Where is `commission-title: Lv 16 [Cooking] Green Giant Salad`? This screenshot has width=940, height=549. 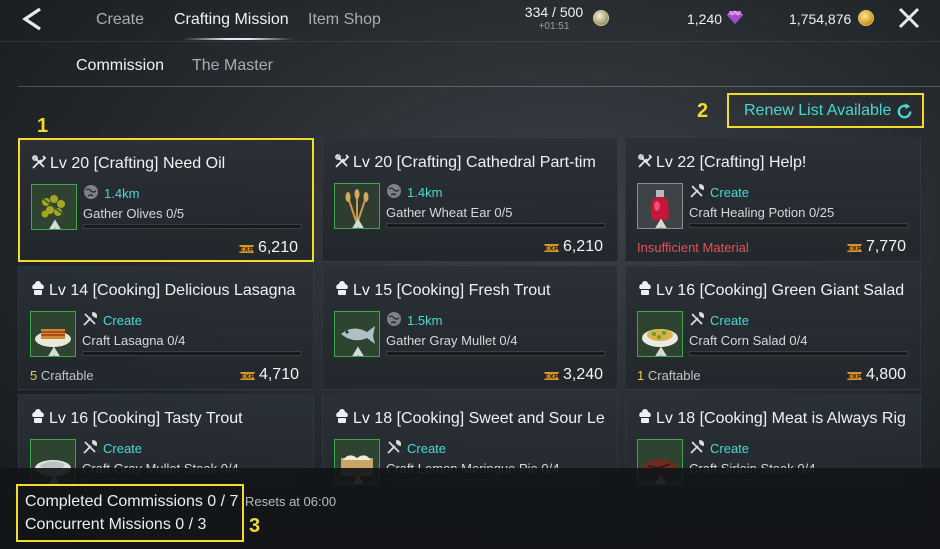 commission-title: Lv 16 [Cooking] Green Giant Salad is located at coordinates (770, 290).